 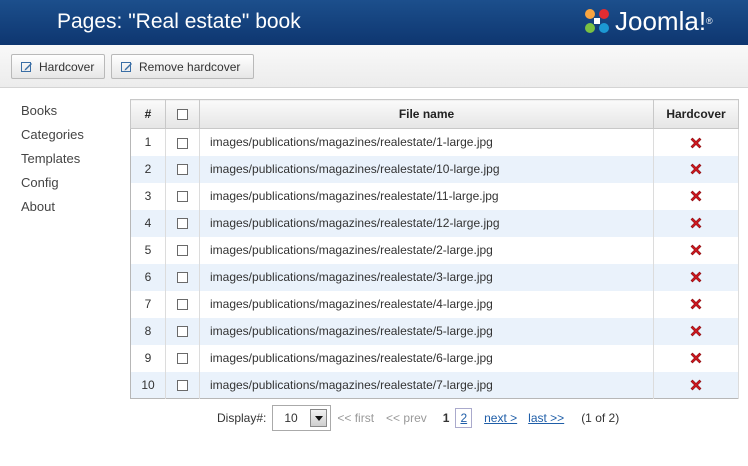 What do you see at coordinates (446, 418) in the screenshot?
I see `current-page: 1` at bounding box center [446, 418].